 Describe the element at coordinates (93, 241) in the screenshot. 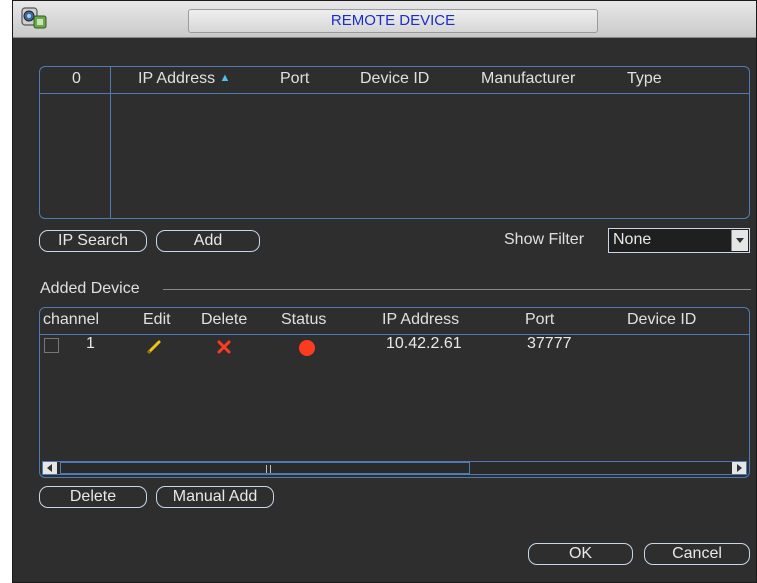

I see `ip-search-button: IP Search` at that location.